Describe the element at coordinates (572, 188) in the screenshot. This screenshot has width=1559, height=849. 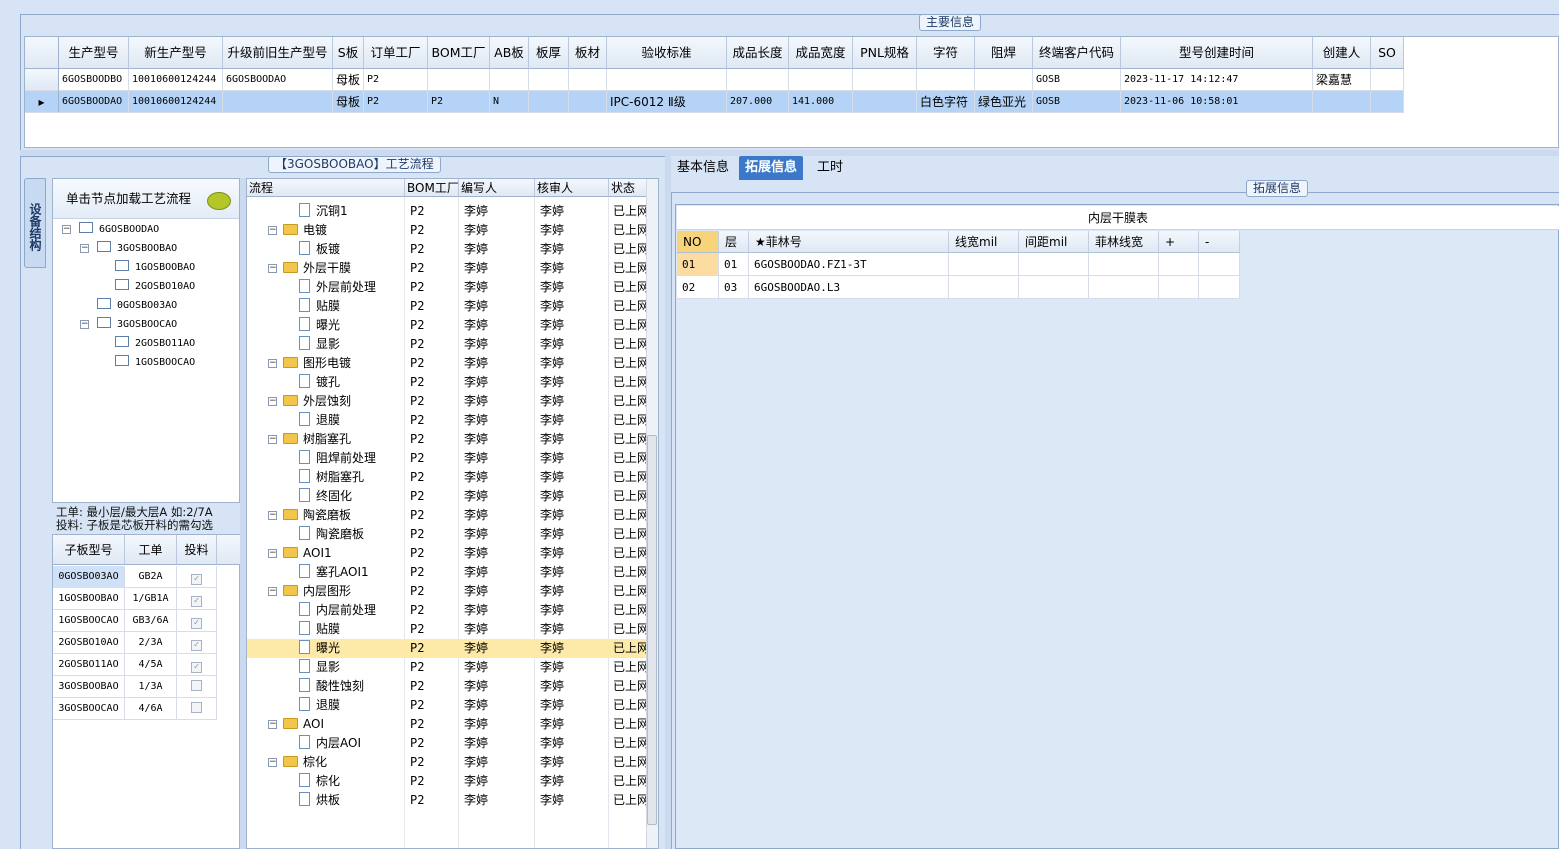
I see `flow-col-header: 核审人` at that location.